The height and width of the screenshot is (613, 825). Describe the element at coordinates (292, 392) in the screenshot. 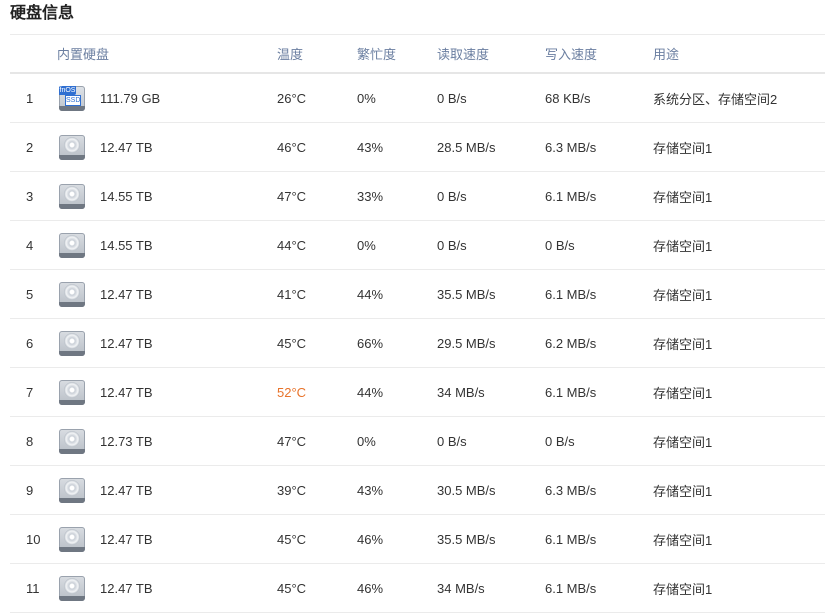

I see `disk-temperature: 52°C` at that location.